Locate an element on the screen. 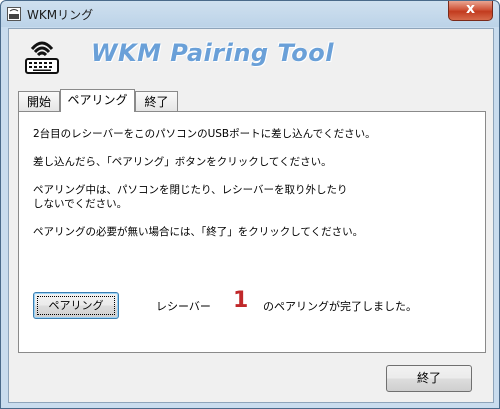 The image size is (500, 409). header: WKM Pairing Tool is located at coordinates (251, 54).